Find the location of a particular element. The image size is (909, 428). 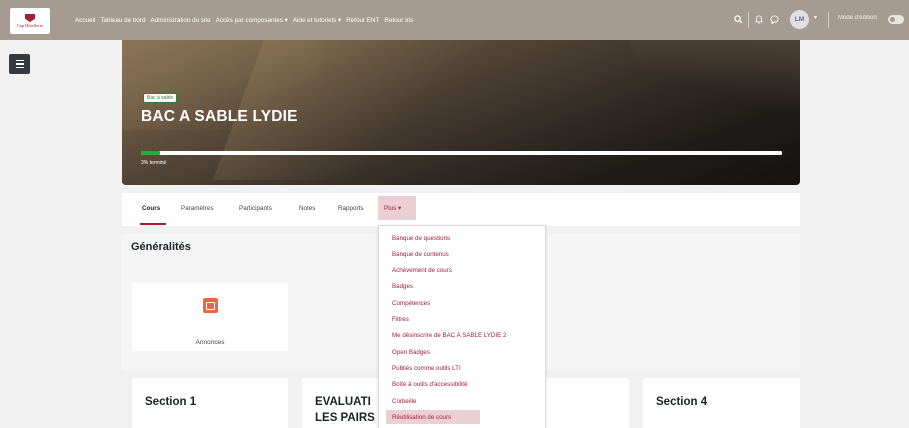

section-title-line: LES PAIRS is located at coordinates (345, 418).